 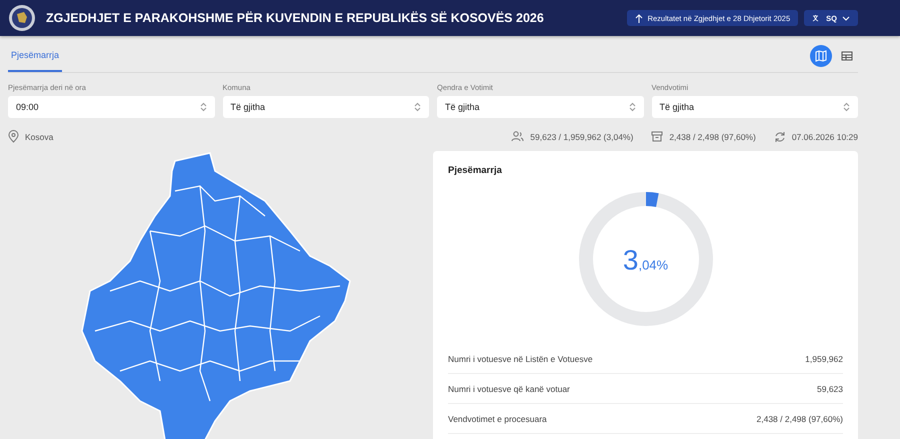 I want to click on map-view-button, so click(x=821, y=56).